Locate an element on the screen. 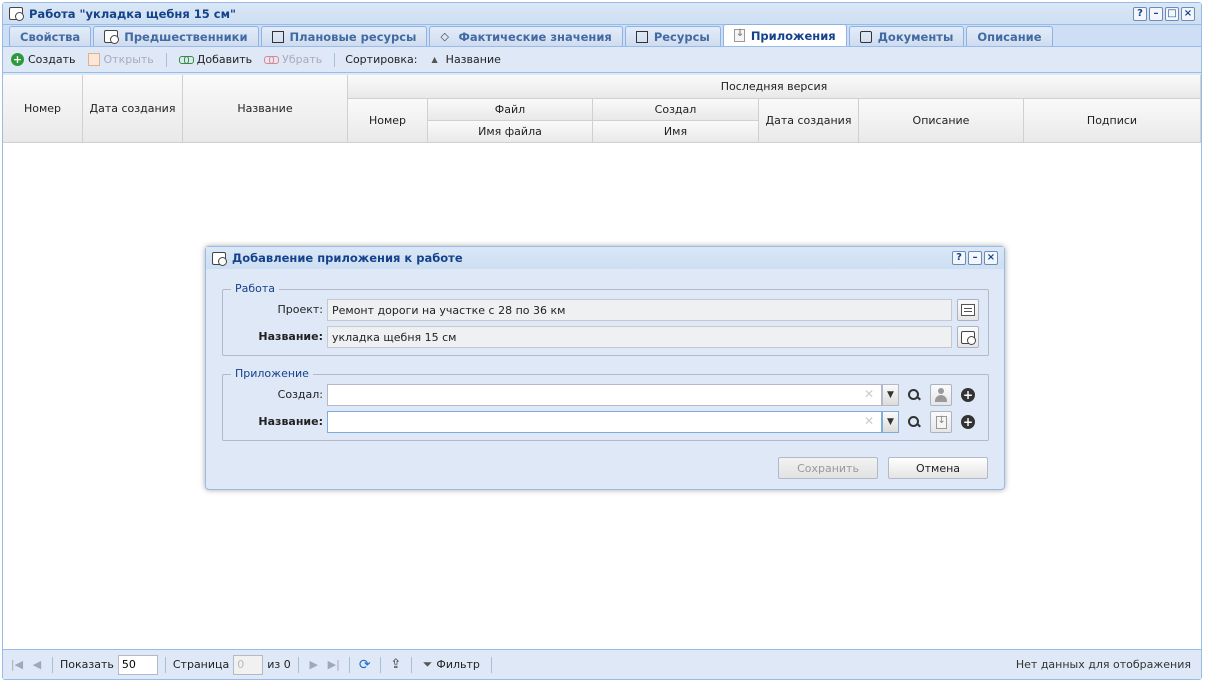 Image resolution: width=1208 pixels, height=684 pixels. column-label: Описание is located at coordinates (941, 120).